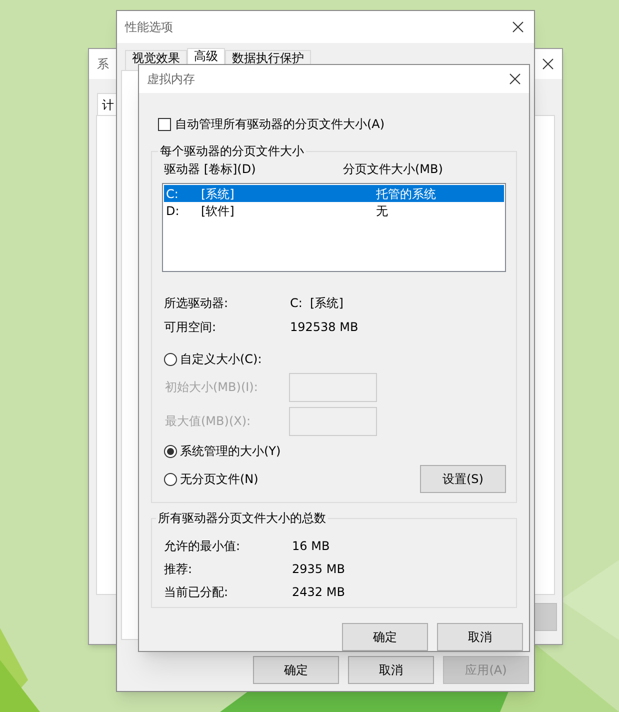 This screenshot has height=712, width=619. Describe the element at coordinates (318, 592) in the screenshot. I see `total-value: 2432 MB` at that location.